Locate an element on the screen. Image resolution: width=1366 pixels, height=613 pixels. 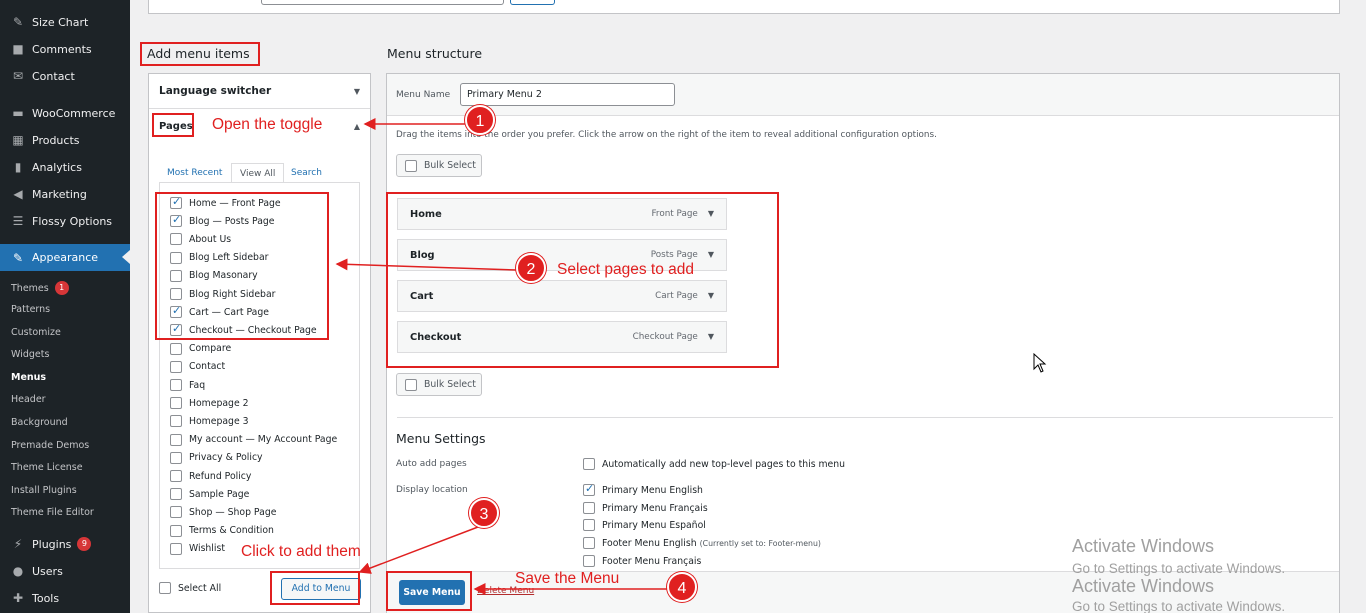
page-scrollbar is located at coordinates (1362, 306).